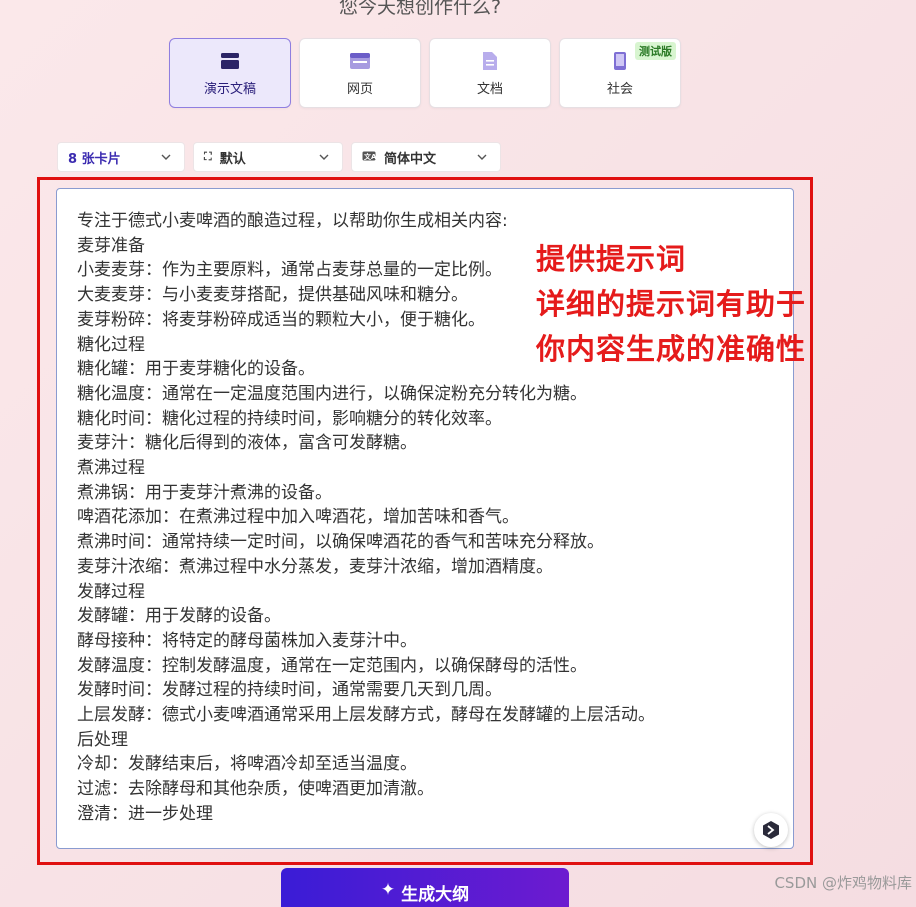 This screenshot has width=916, height=907. What do you see at coordinates (410, 159) in the screenshot?
I see `language-value: 简体中文` at bounding box center [410, 159].